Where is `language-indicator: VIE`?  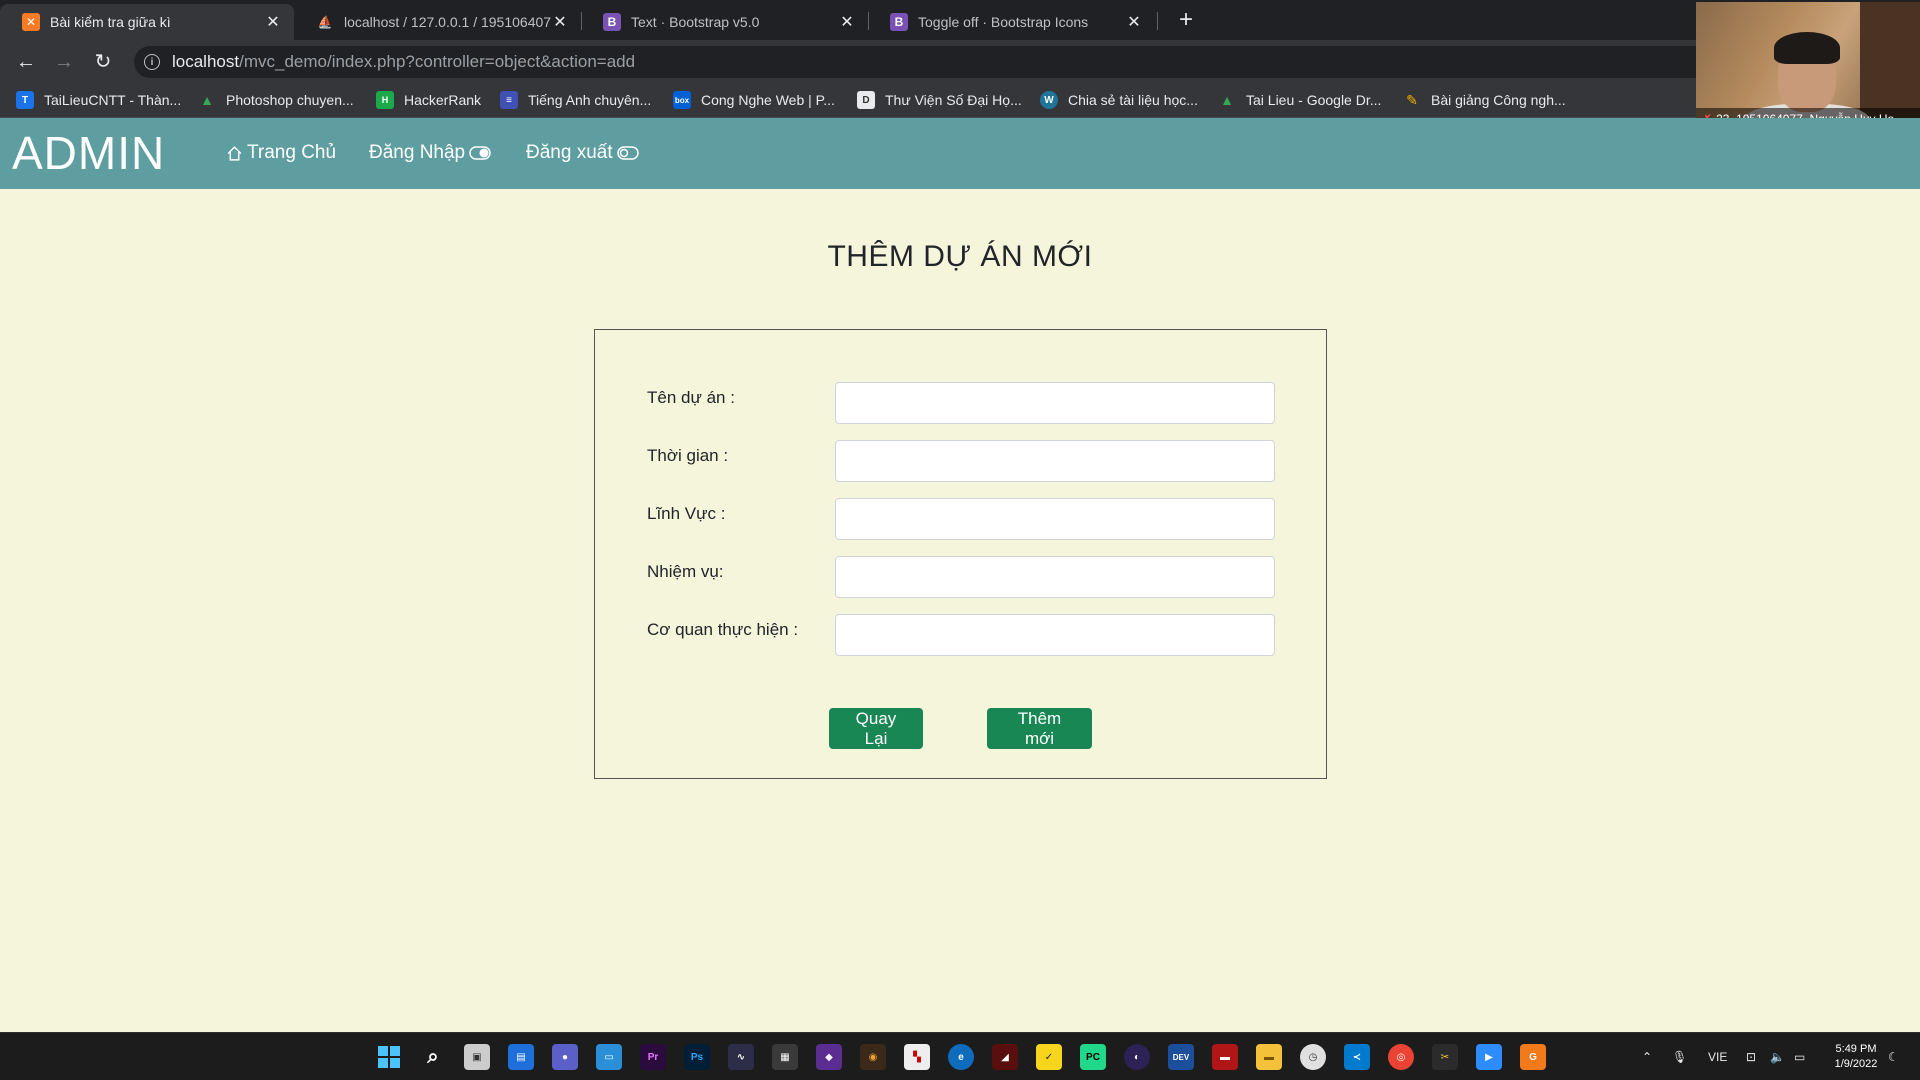 language-indicator: VIE is located at coordinates (1717, 1056).